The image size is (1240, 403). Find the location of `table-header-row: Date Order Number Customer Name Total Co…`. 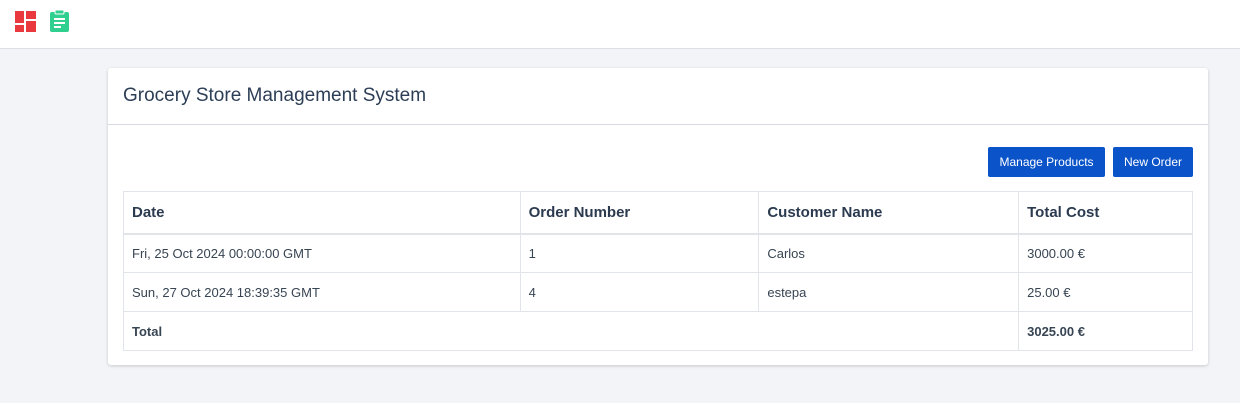

table-header-row: Date Order Number Customer Name Total Co… is located at coordinates (658, 213).